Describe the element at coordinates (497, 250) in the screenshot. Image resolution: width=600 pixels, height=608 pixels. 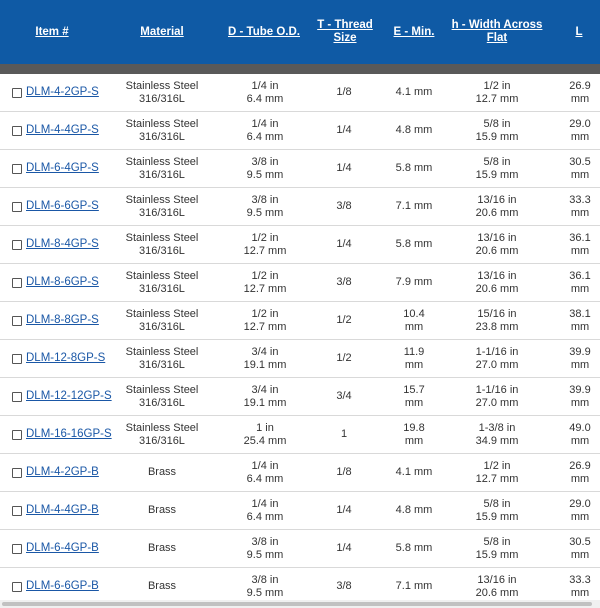
I see `width-across-flat-cell-line2: 20.6 mm` at that location.